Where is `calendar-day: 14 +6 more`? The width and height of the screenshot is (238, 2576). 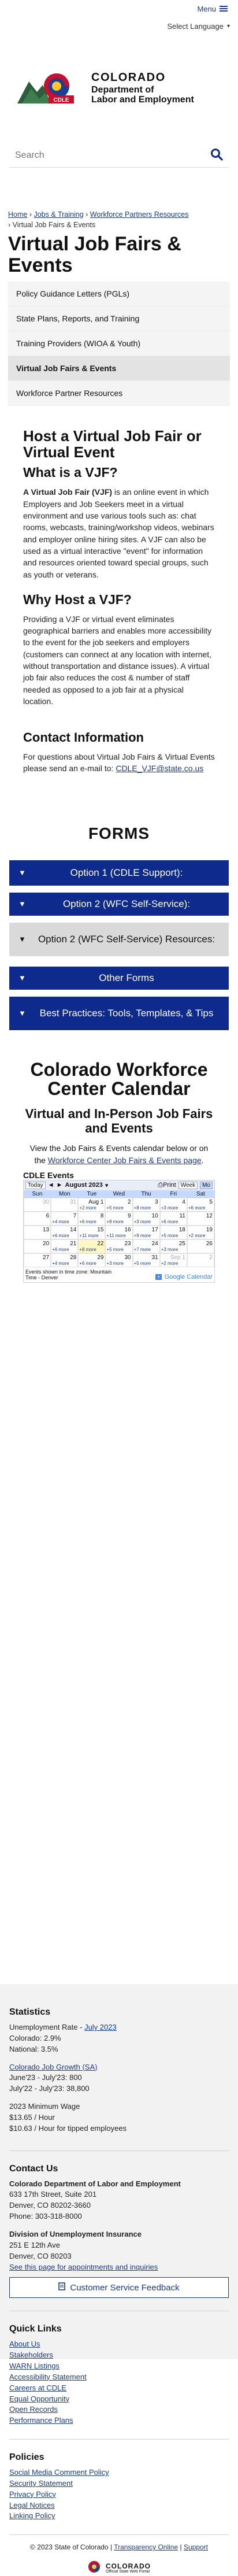
calendar-day: 14 +6 more is located at coordinates (65, 1232).